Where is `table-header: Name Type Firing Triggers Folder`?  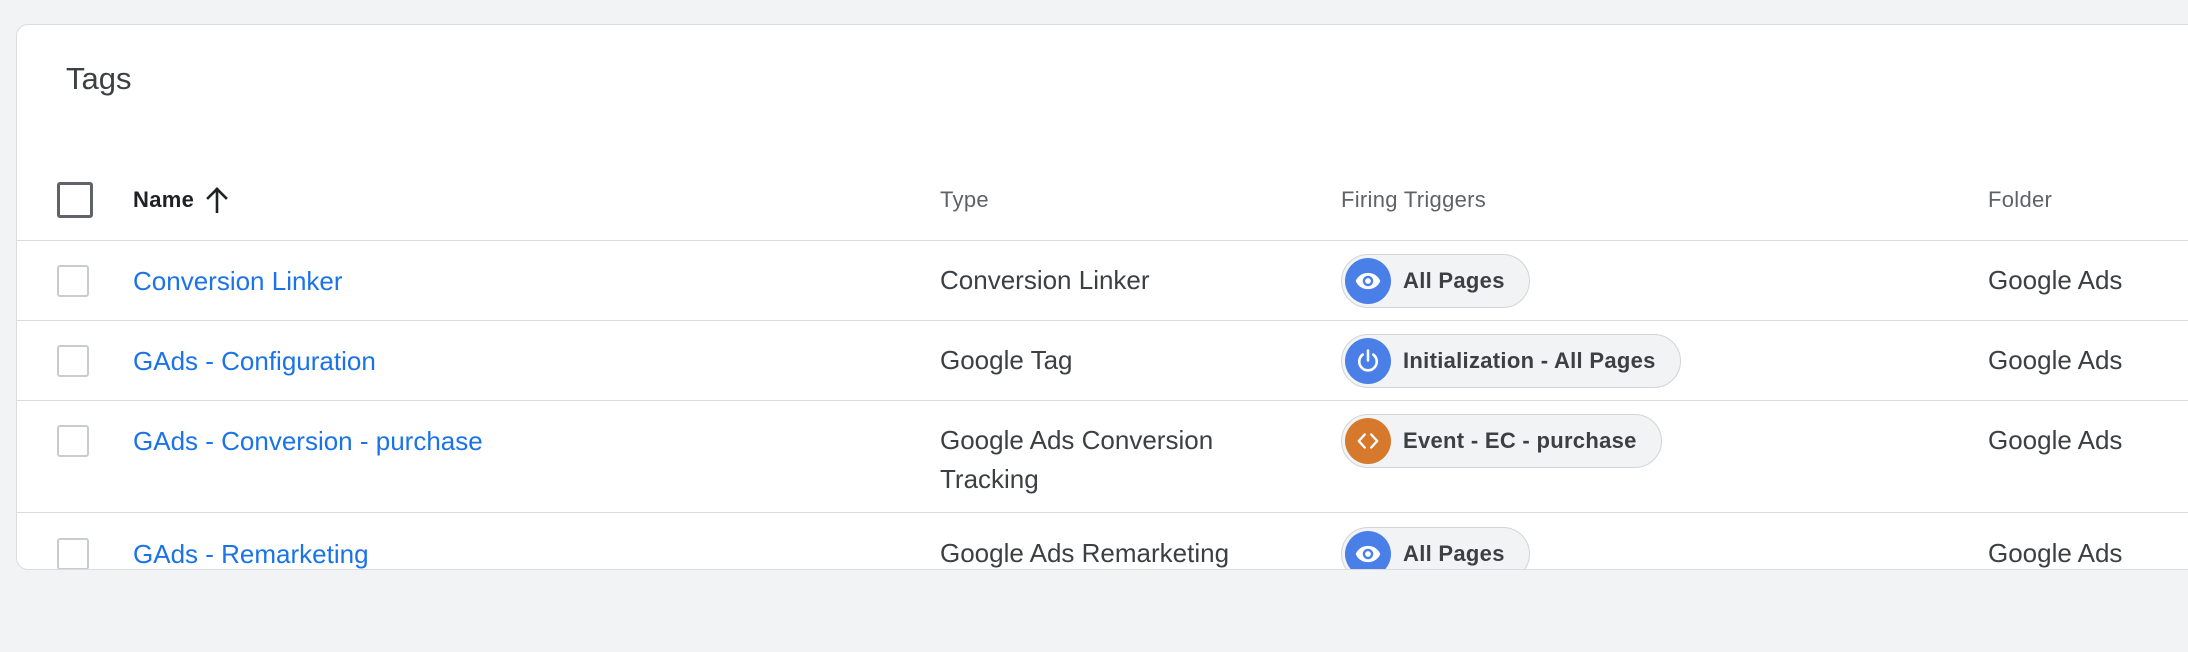 table-header: Name Type Firing Triggers Folder is located at coordinates (1102, 200).